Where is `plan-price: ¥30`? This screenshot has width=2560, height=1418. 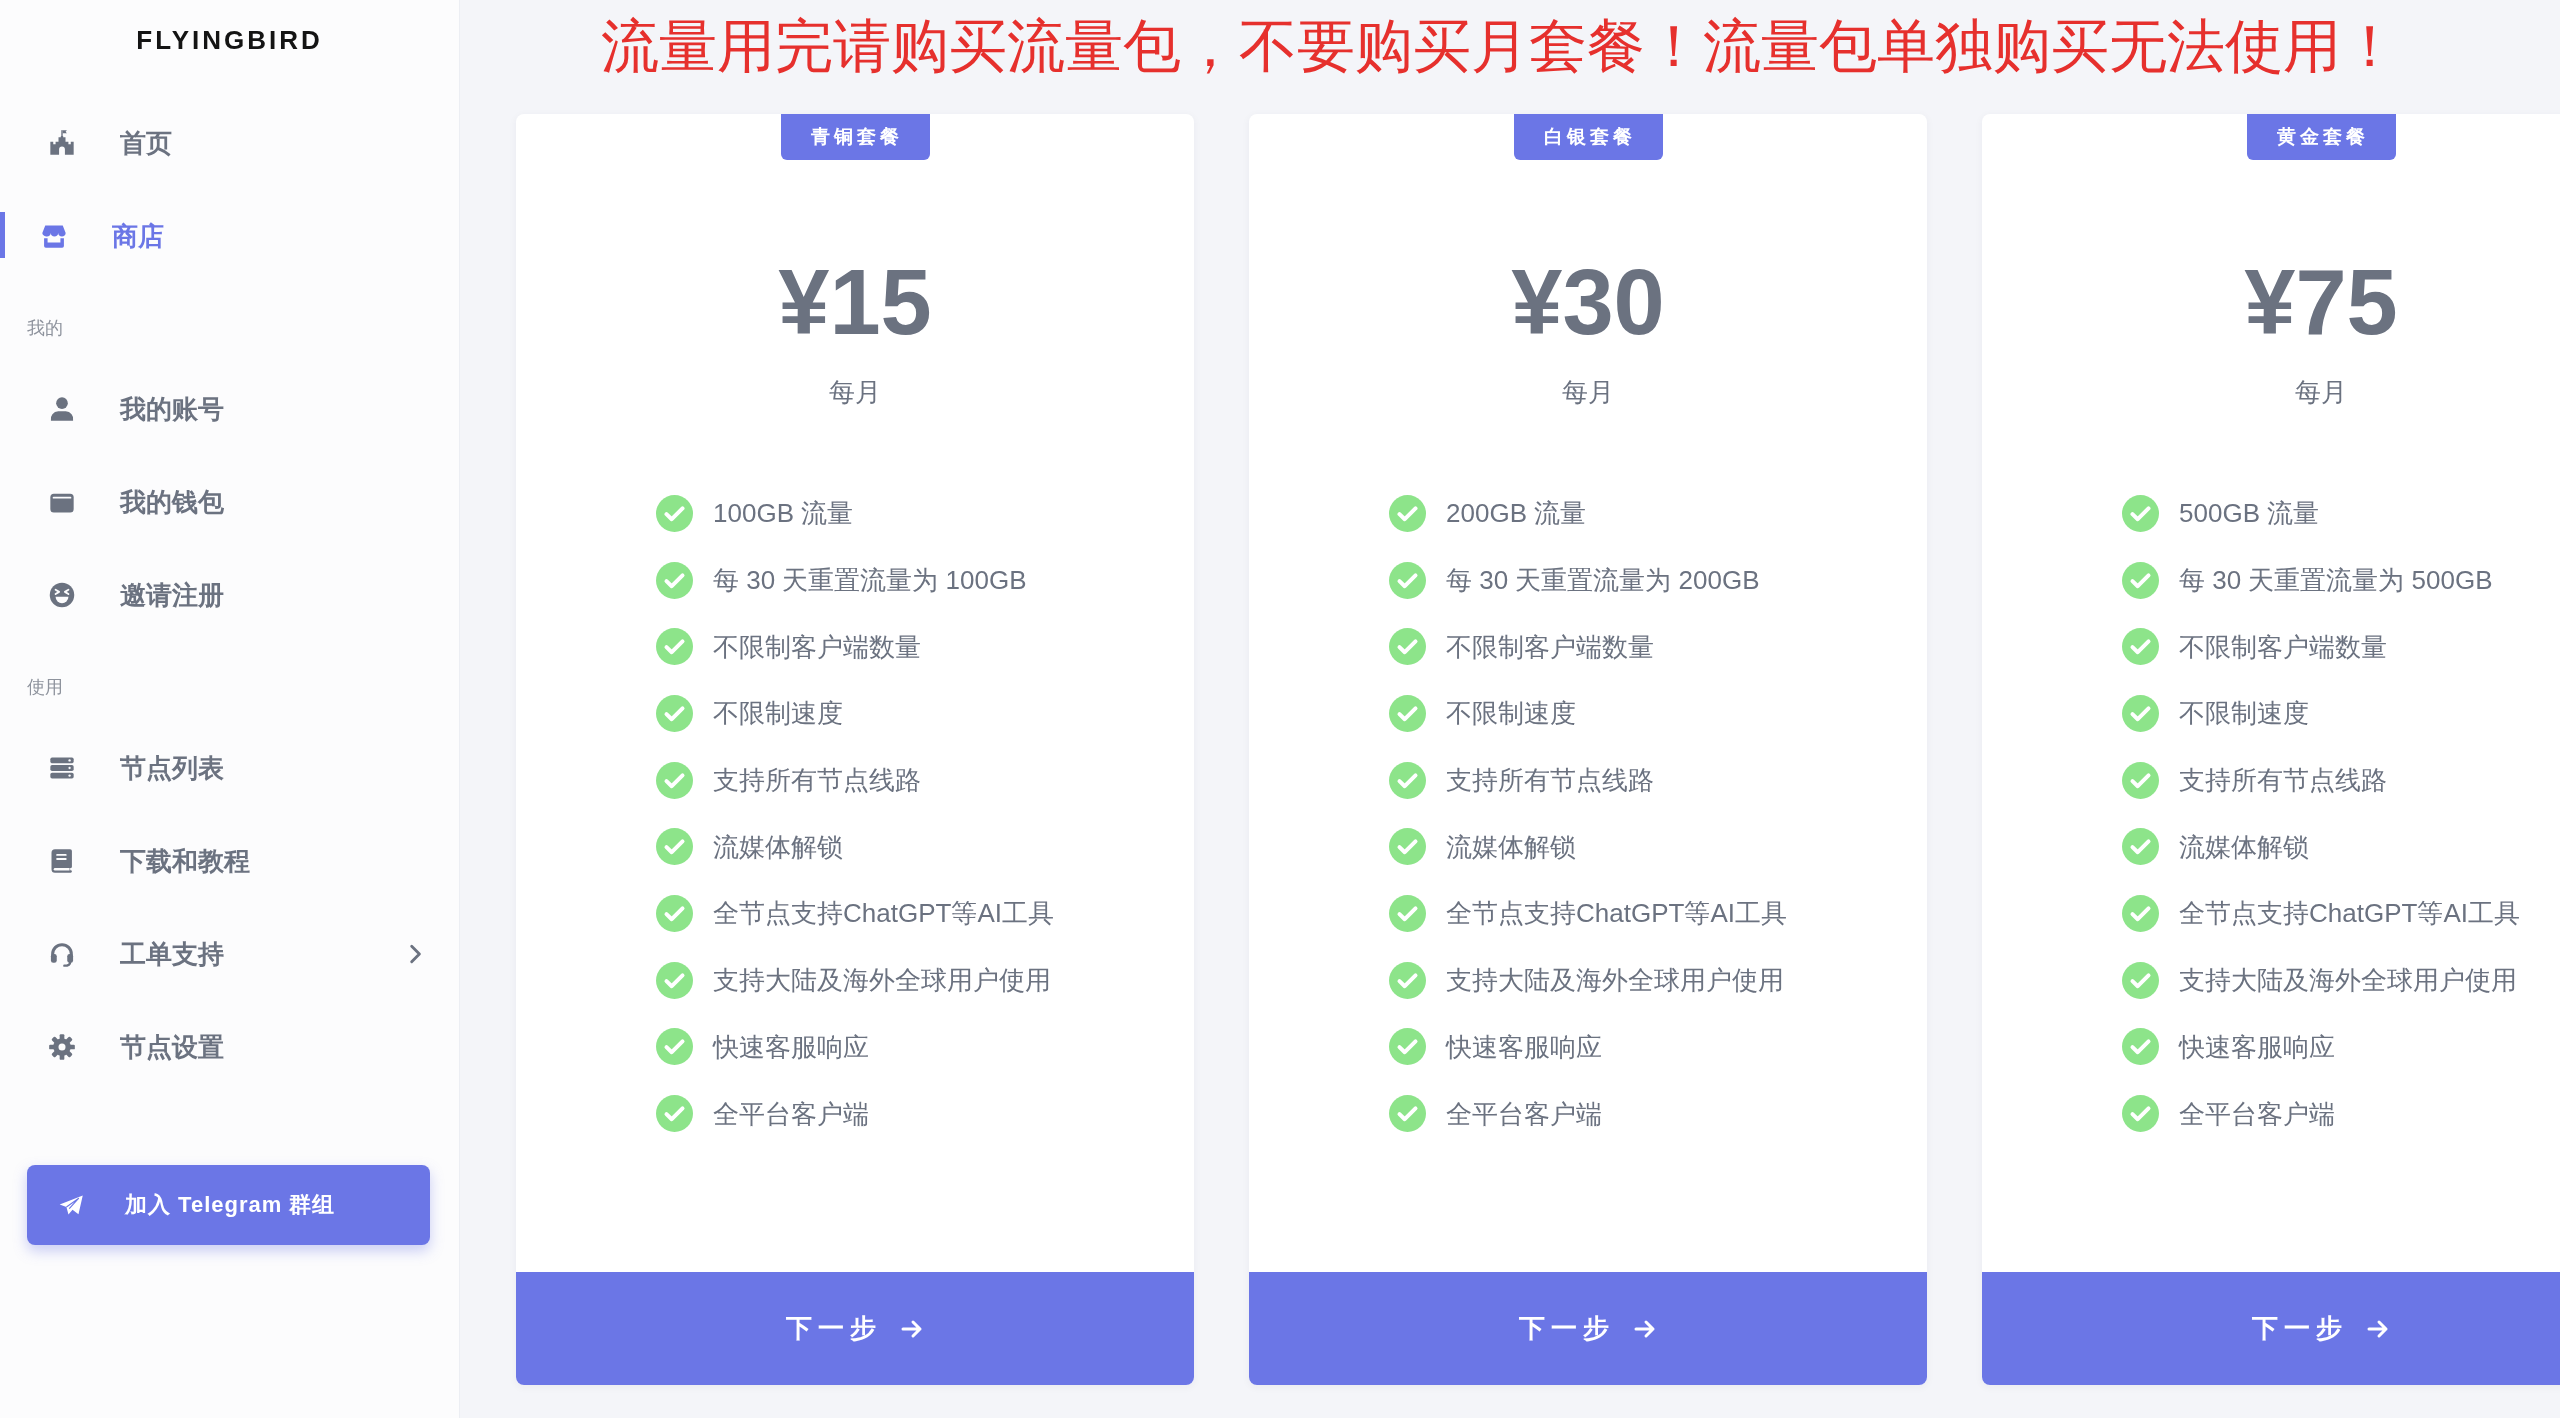
plan-price: ¥30 is located at coordinates (1588, 302).